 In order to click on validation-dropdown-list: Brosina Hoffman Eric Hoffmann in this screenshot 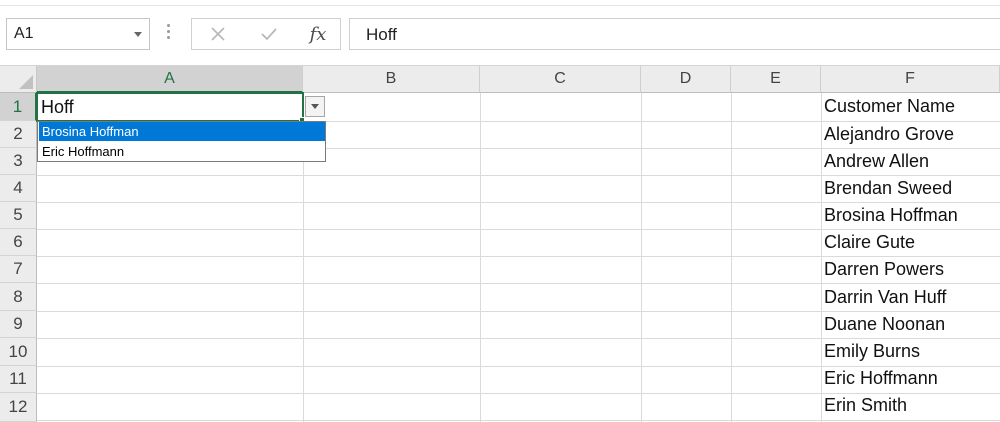, I will do `click(181, 141)`.